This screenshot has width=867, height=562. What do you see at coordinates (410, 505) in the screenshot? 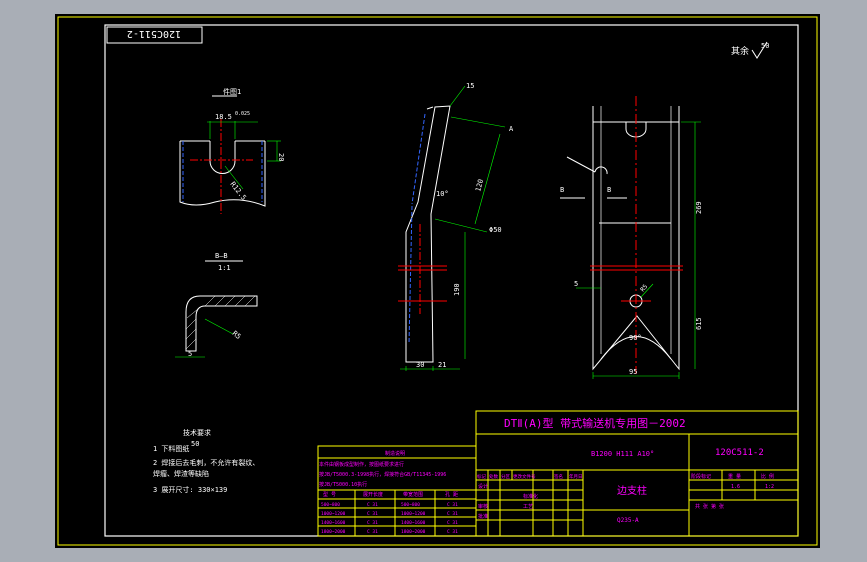
I see `spec-cell-0-2: 500~800` at bounding box center [410, 505].